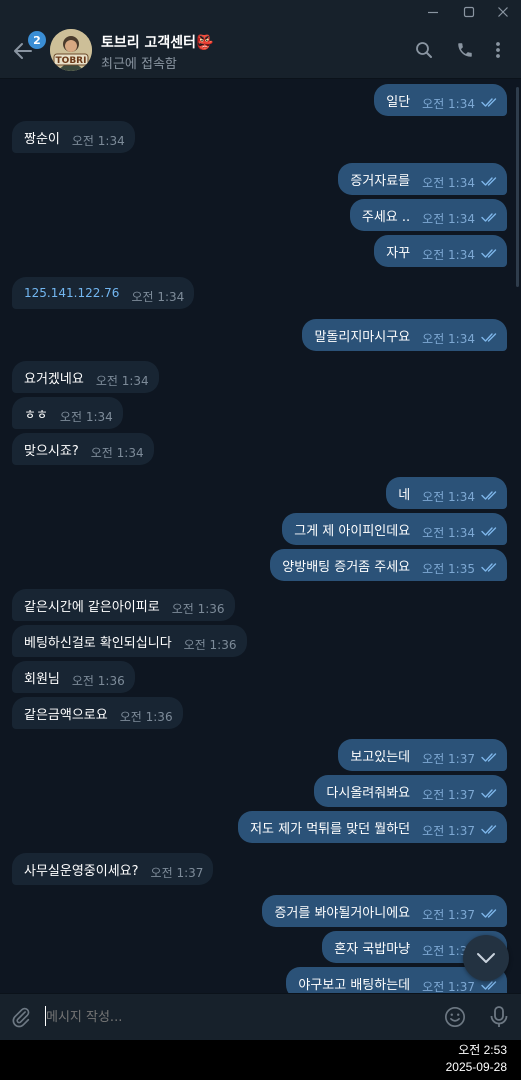  I want to click on message-text: 짱순이, so click(42, 139).